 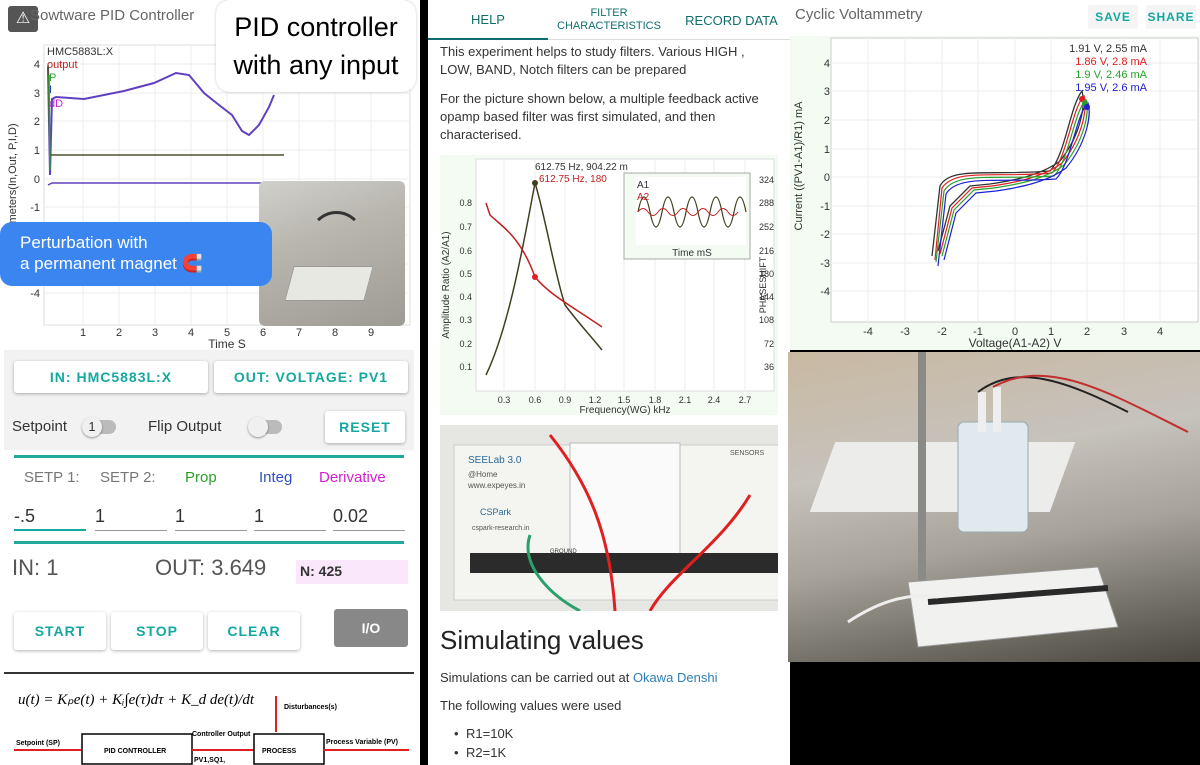 What do you see at coordinates (714, 400) in the screenshot?
I see `filter-xtick: 2.4` at bounding box center [714, 400].